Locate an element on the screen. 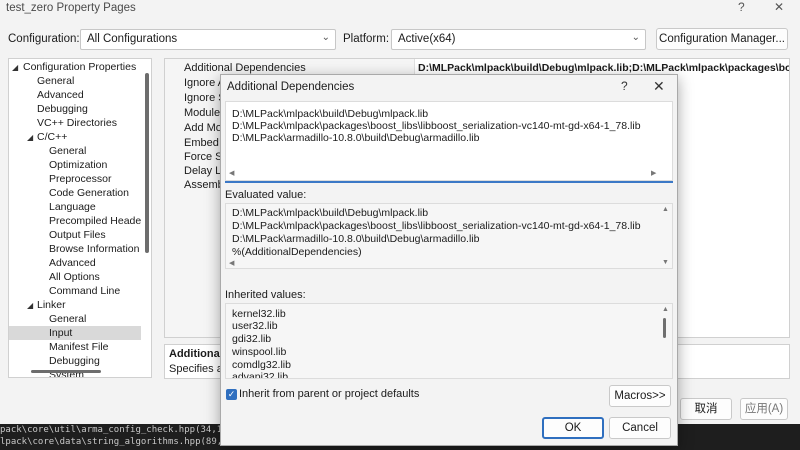 The width and height of the screenshot is (800, 450). ok-button: OK is located at coordinates (573, 428).